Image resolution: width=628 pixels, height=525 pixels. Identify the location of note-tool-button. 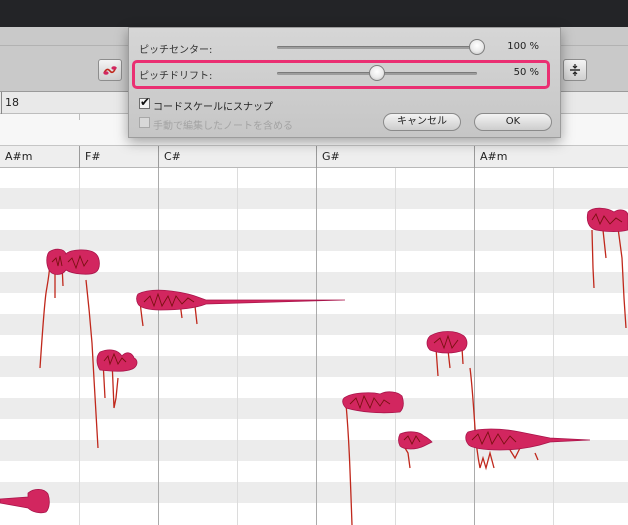
(110, 70).